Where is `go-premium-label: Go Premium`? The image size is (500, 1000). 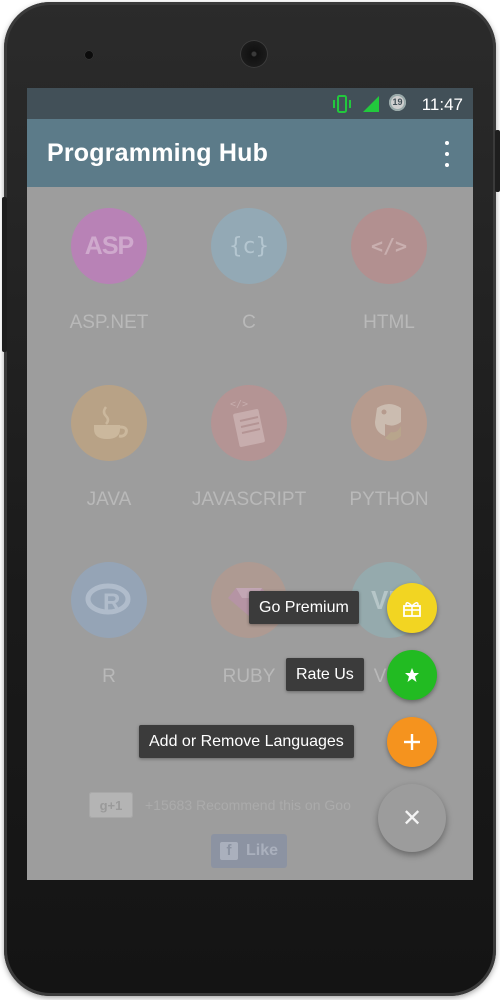 go-premium-label: Go Premium is located at coordinates (304, 607).